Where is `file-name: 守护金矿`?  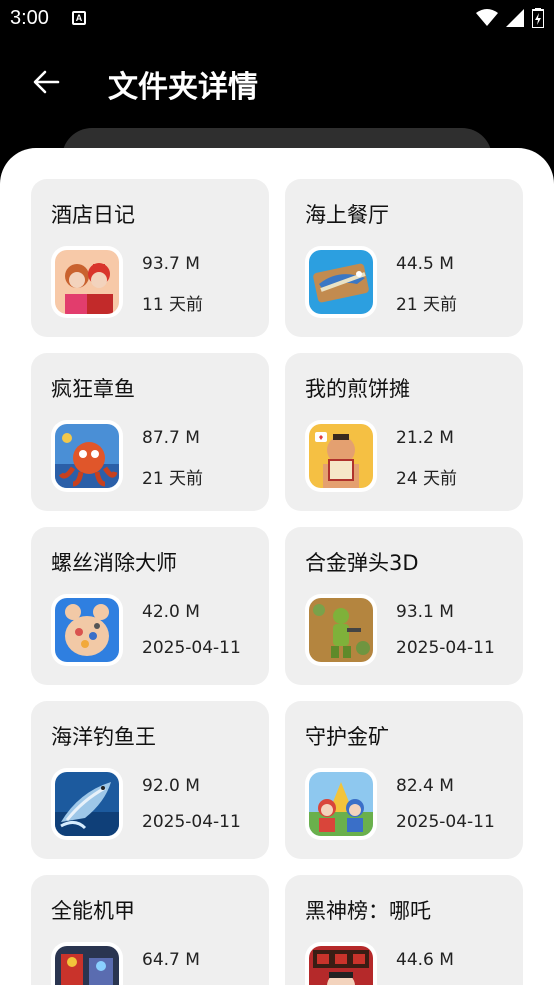
file-name: 守护金矿 is located at coordinates (347, 737).